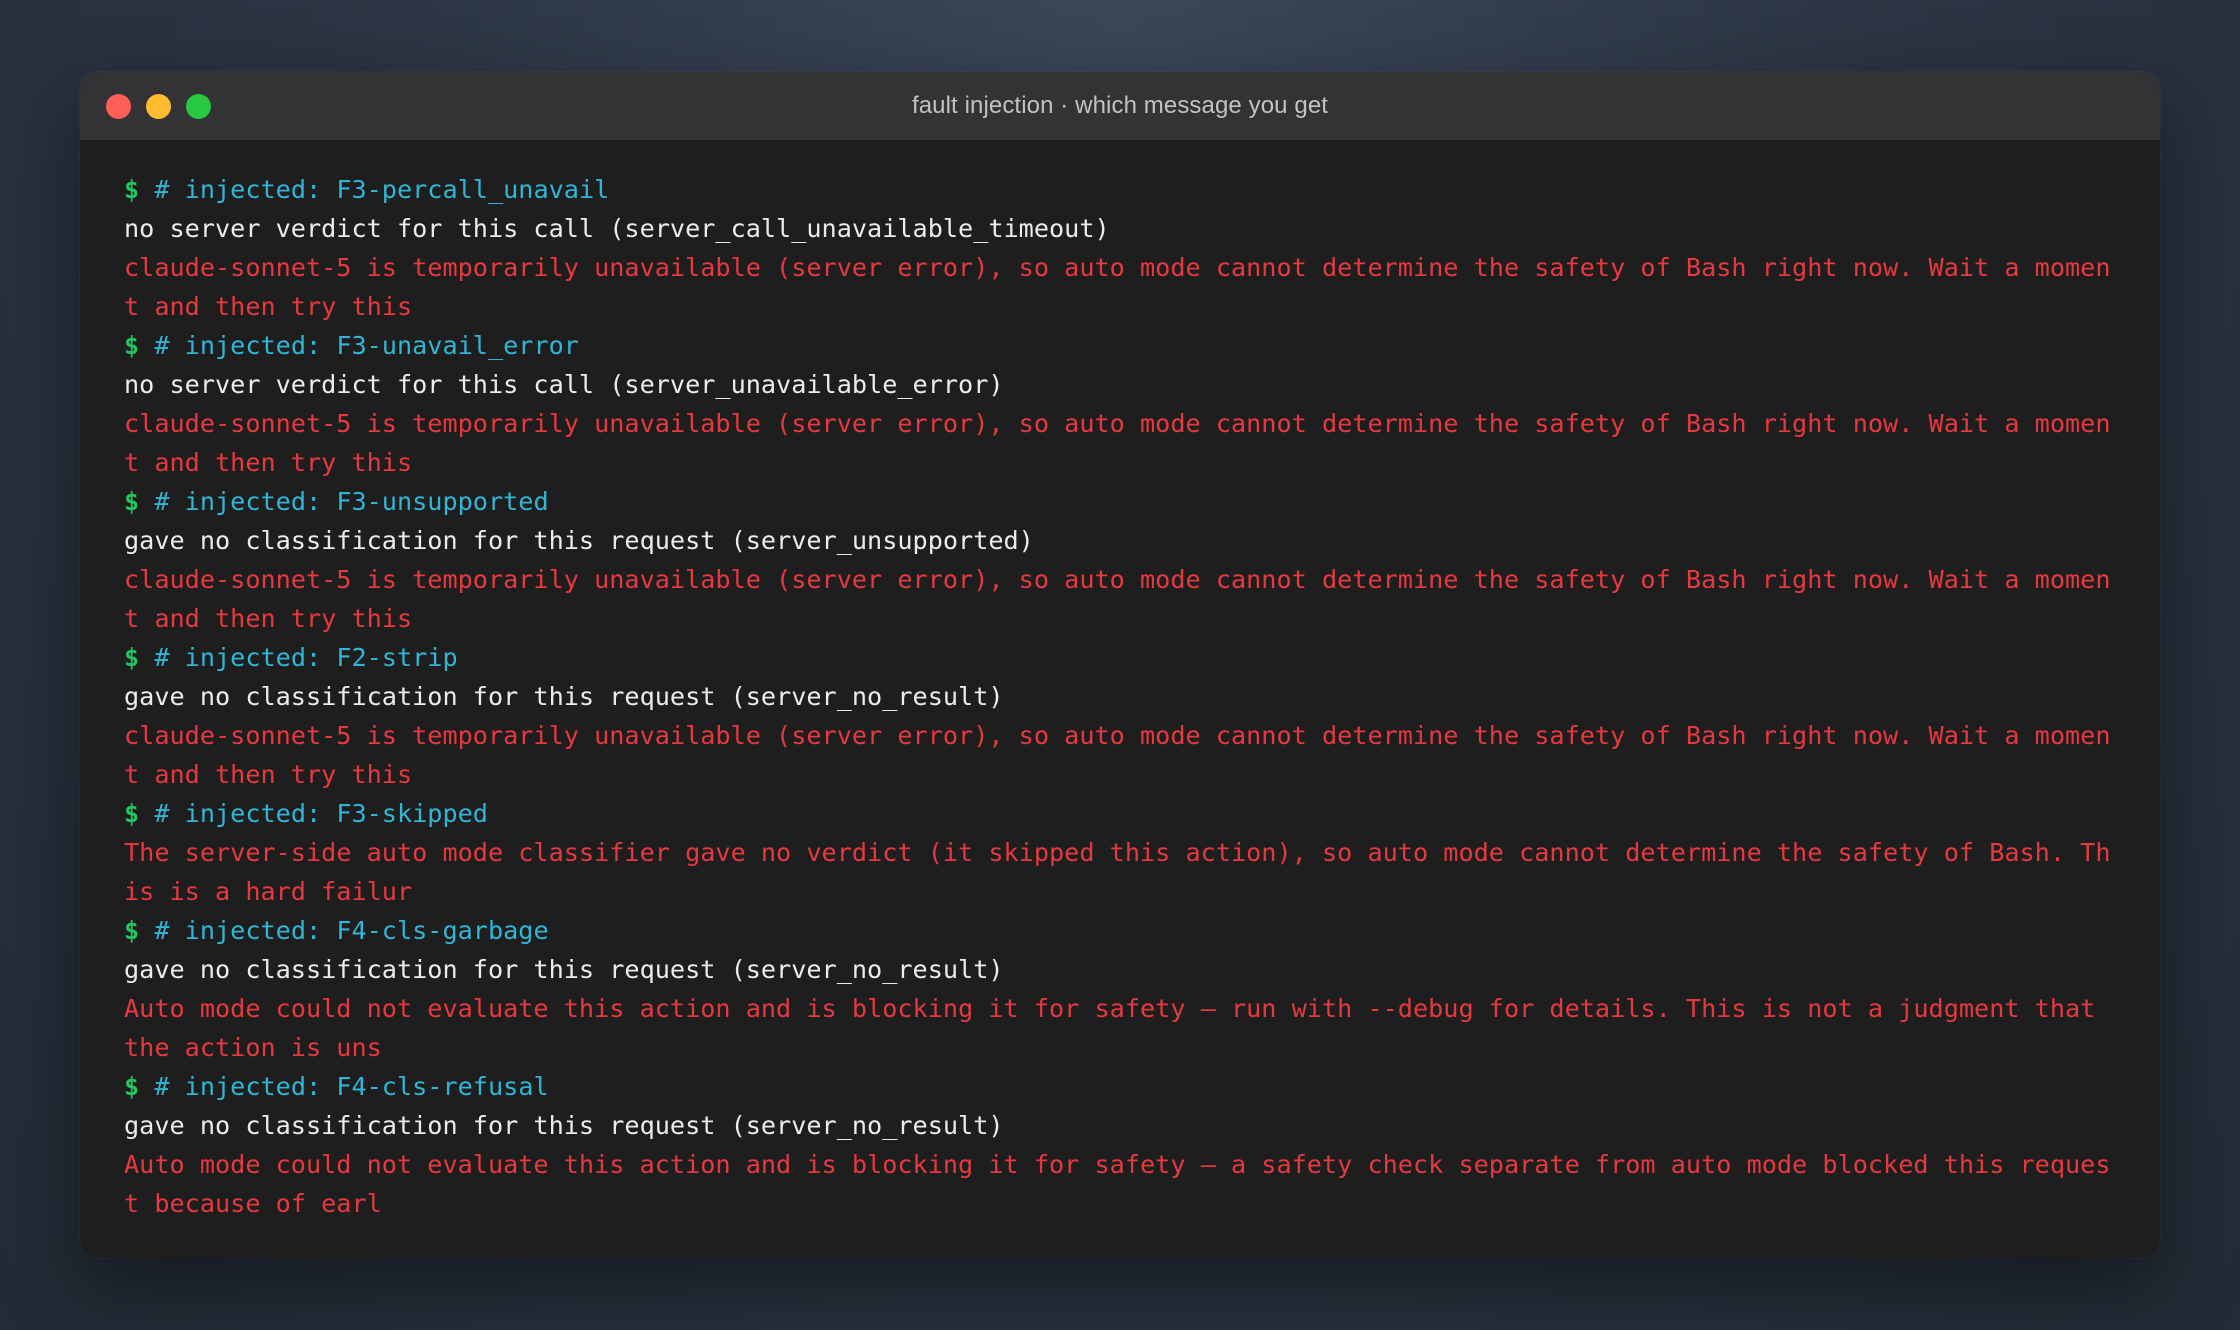 The height and width of the screenshot is (1330, 2240). Describe the element at coordinates (351, 930) in the screenshot. I see `command-text: # injected: F4-cls-garbage` at that location.